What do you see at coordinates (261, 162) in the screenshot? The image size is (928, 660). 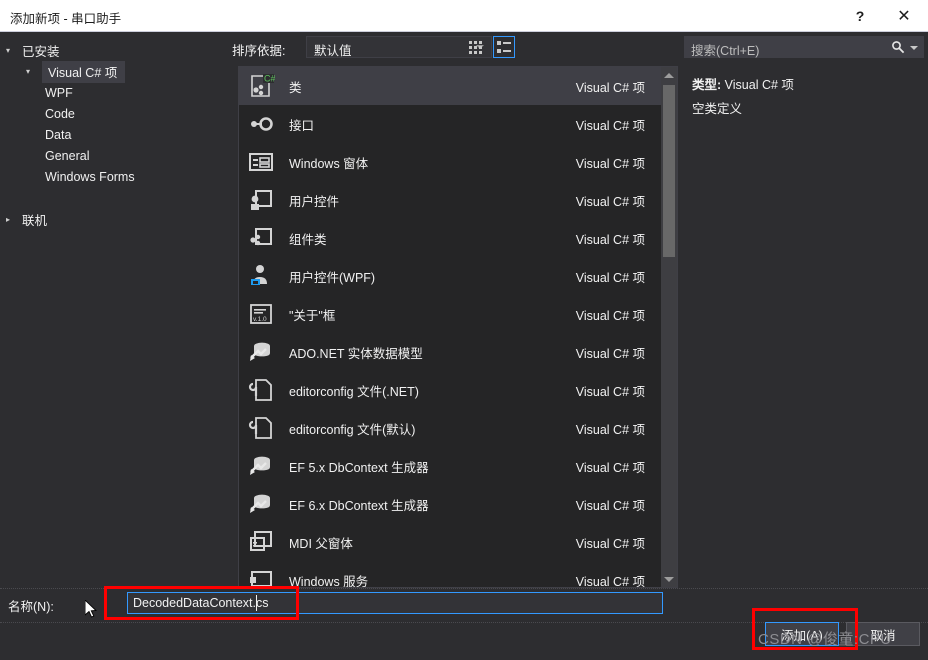 I see `windows-form-icon` at bounding box center [261, 162].